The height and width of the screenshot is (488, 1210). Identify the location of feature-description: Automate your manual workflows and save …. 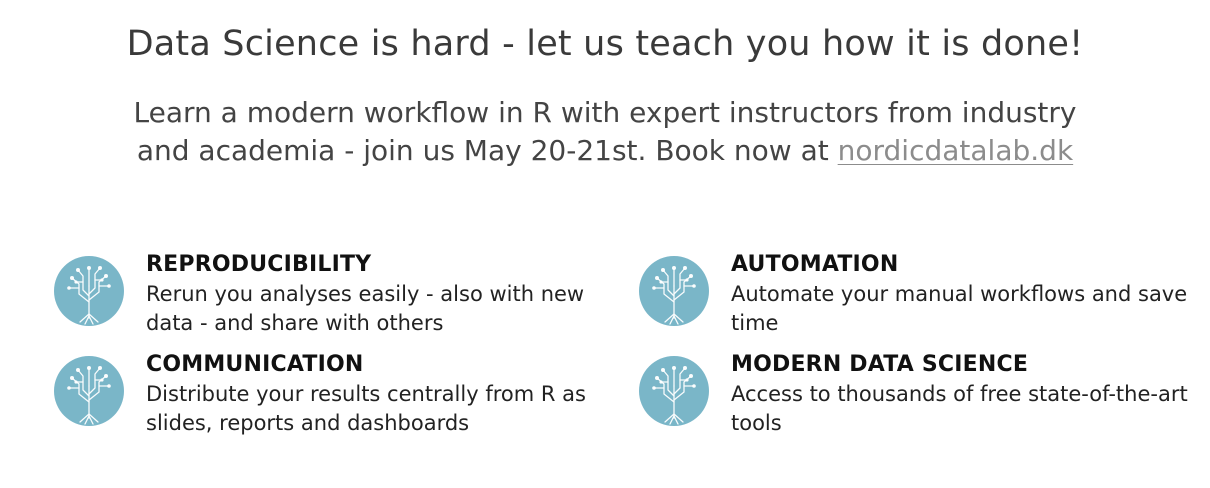
(959, 308).